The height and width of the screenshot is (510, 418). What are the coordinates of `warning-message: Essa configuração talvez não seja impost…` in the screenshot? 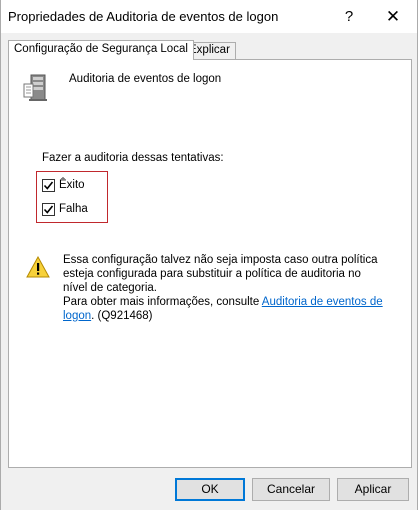 It's located at (223, 288).